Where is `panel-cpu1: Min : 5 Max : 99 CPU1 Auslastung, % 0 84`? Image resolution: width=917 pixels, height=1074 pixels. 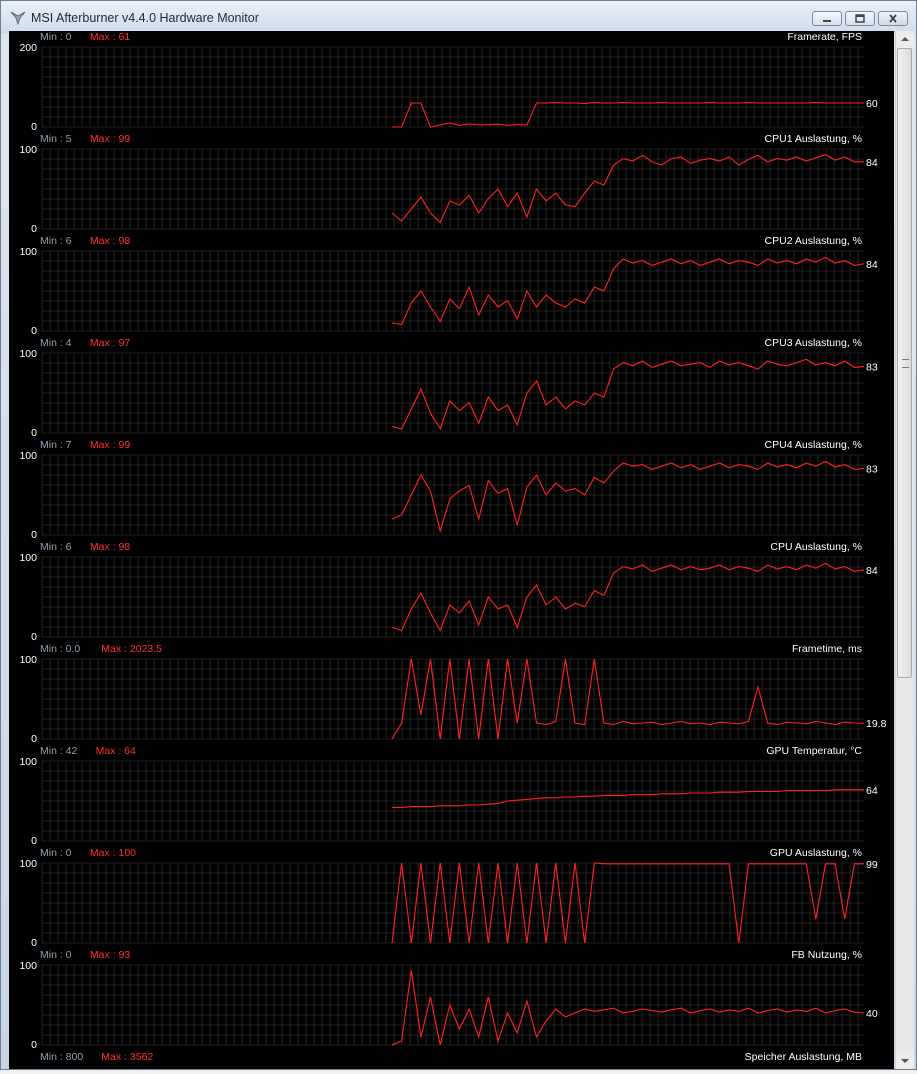
panel-cpu1: Min : 5 Max : 99 CPU1 Auslastung, % 0 84 is located at coordinates (454, 184).